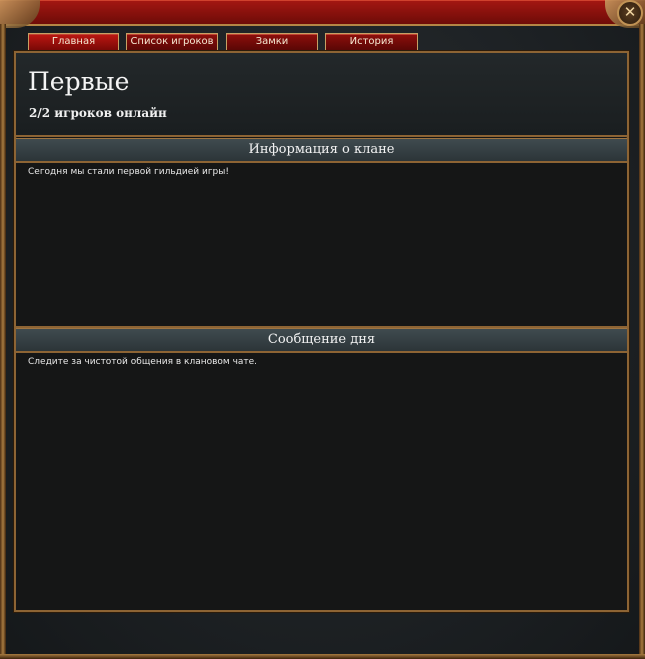  Describe the element at coordinates (321, 150) in the screenshot. I see `clan-info-header: Информация о клане` at that location.